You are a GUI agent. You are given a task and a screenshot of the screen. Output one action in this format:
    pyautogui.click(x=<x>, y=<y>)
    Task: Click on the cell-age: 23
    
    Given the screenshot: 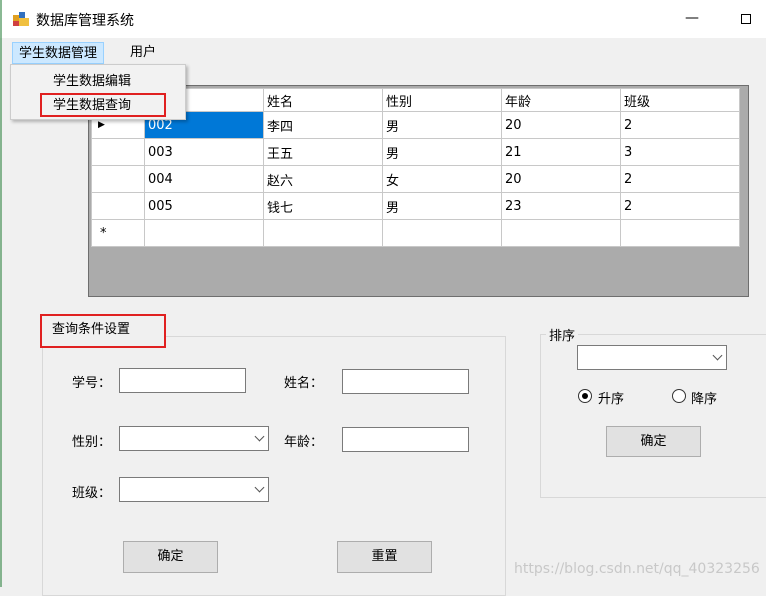 What is the action you would take?
    pyautogui.click(x=561, y=206)
    